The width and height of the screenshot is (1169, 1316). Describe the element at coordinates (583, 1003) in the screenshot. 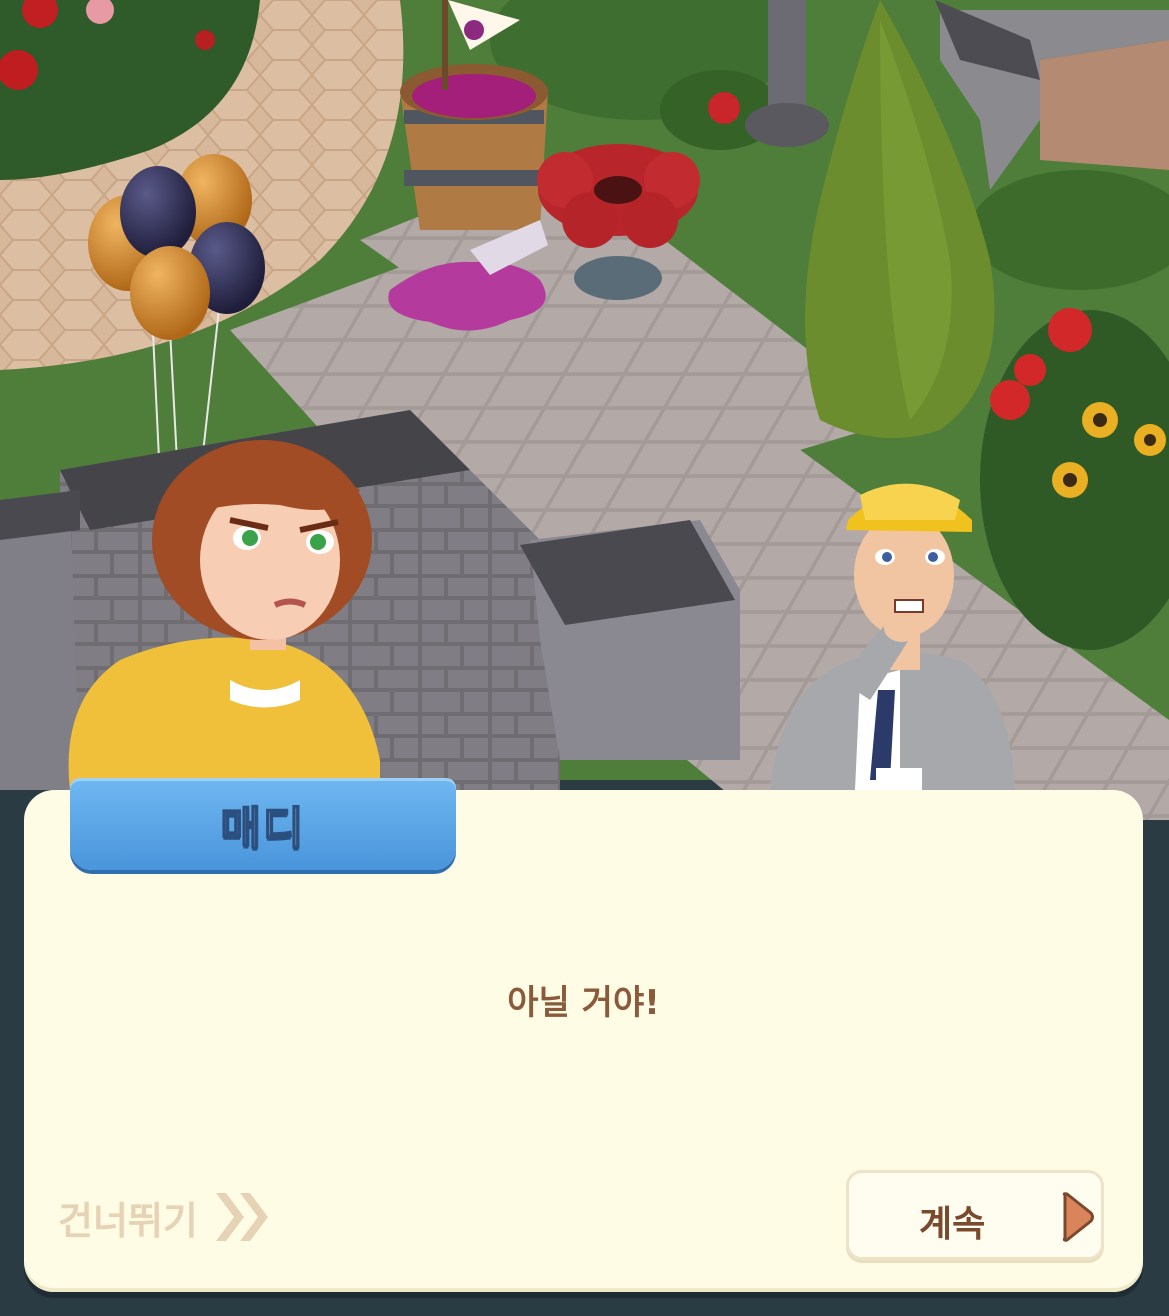

I see `dialog-message: 아닐 거야!` at that location.